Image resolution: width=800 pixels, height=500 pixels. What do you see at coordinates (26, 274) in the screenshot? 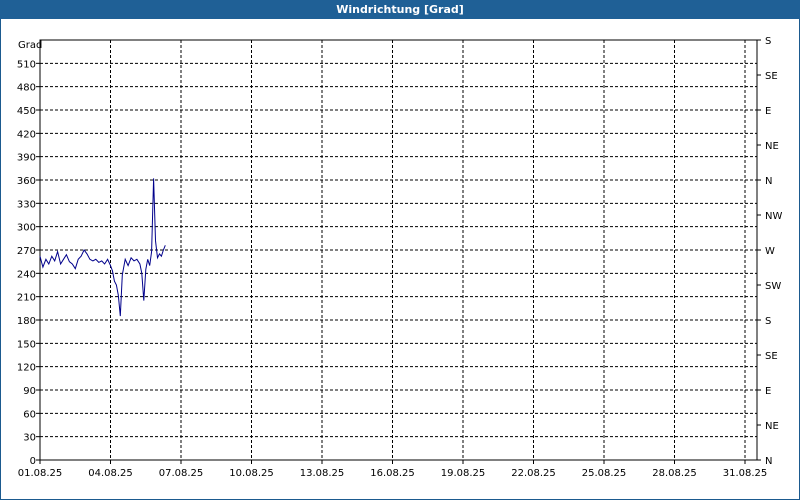
I see `y-tick-label: 240` at bounding box center [26, 274].